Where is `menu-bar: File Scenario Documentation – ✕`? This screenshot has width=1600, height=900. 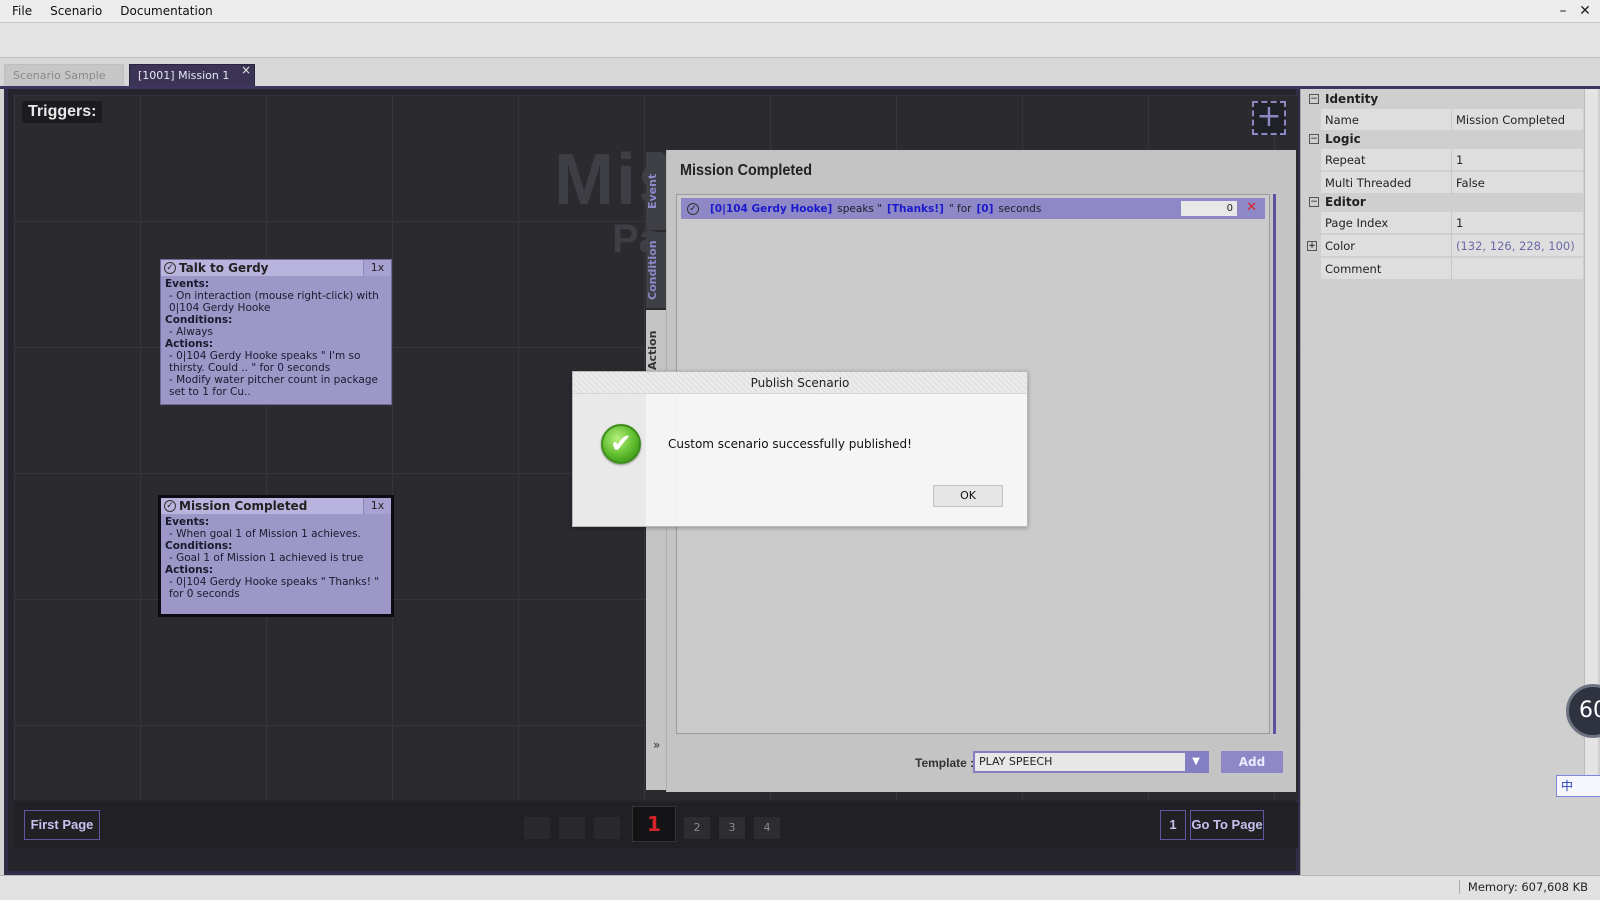 menu-bar: File Scenario Documentation – ✕ is located at coordinates (800, 11).